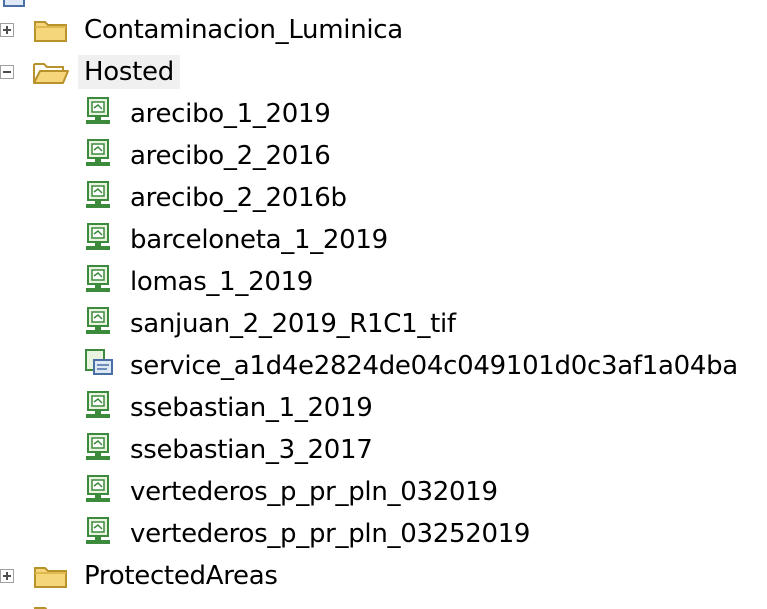 The width and height of the screenshot is (767, 609). What do you see at coordinates (259, 240) in the screenshot?
I see `item-label: barceloneta_1_2019` at bounding box center [259, 240].